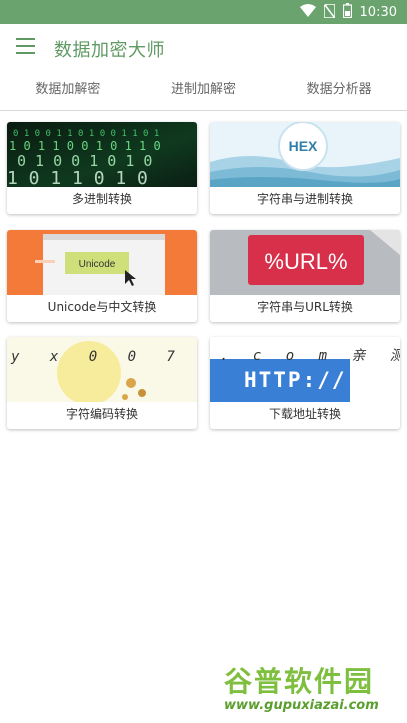 The width and height of the screenshot is (407, 723). Describe the element at coordinates (77, 177) in the screenshot. I see `svg-text: 1 0 1 1 0 1 0` at that location.